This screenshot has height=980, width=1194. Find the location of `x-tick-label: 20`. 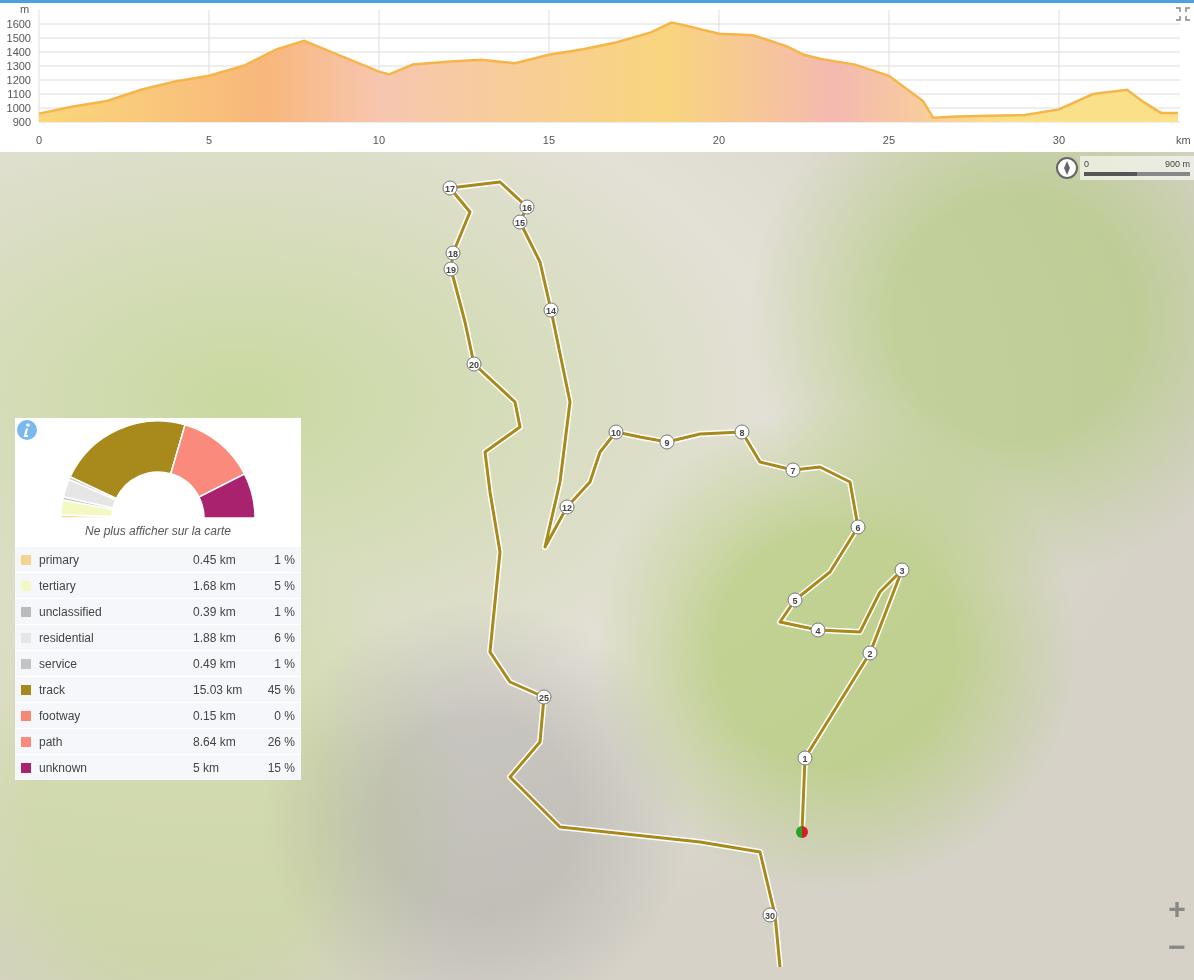

x-tick-label: 20 is located at coordinates (719, 140).